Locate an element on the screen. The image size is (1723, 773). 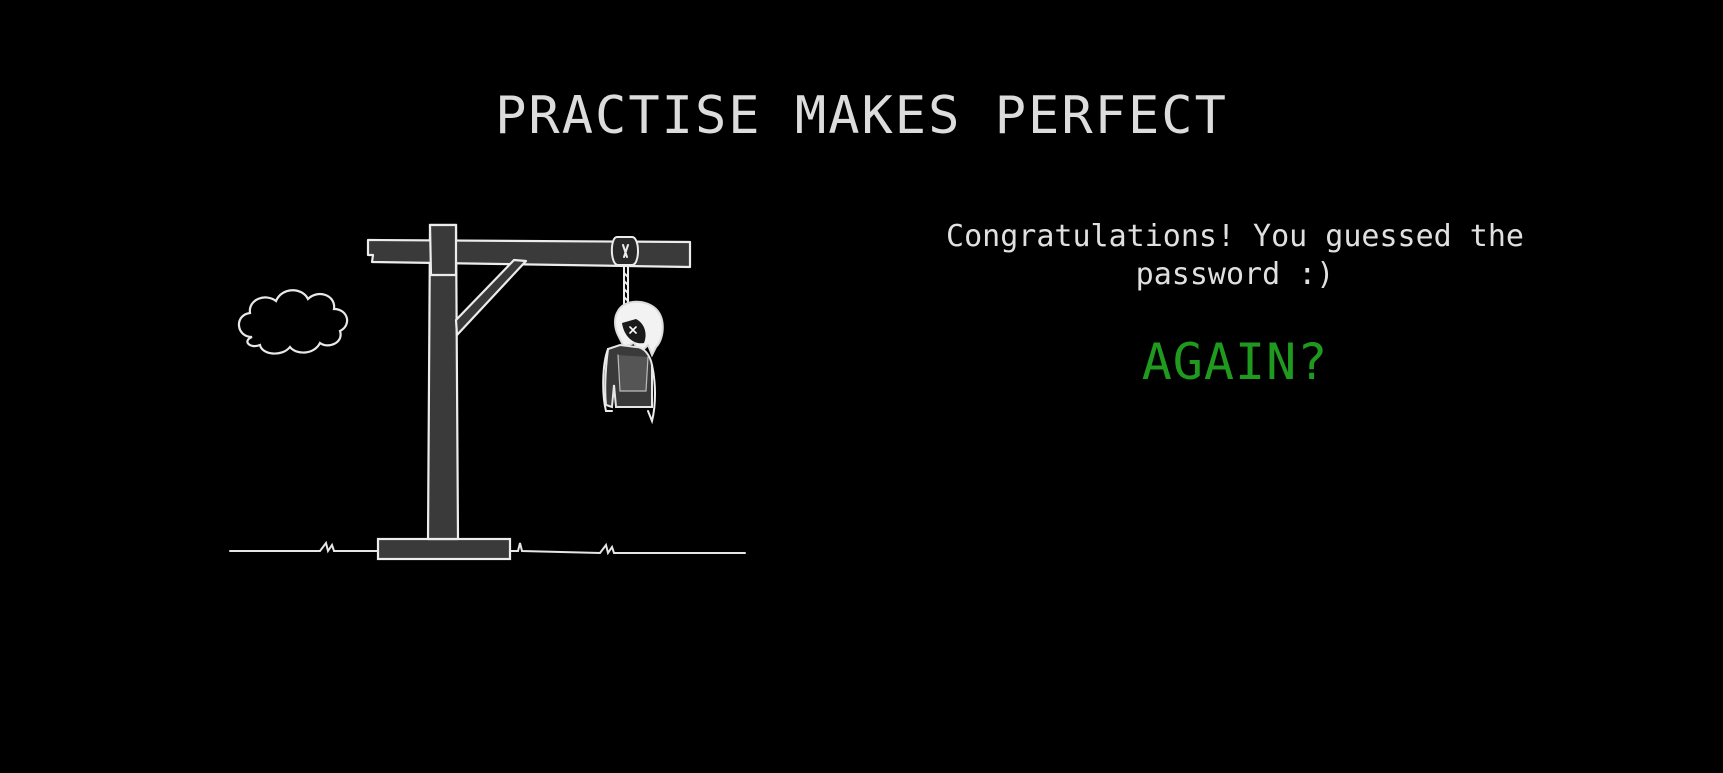
again-button: AGAIN? is located at coordinates (1235, 362).